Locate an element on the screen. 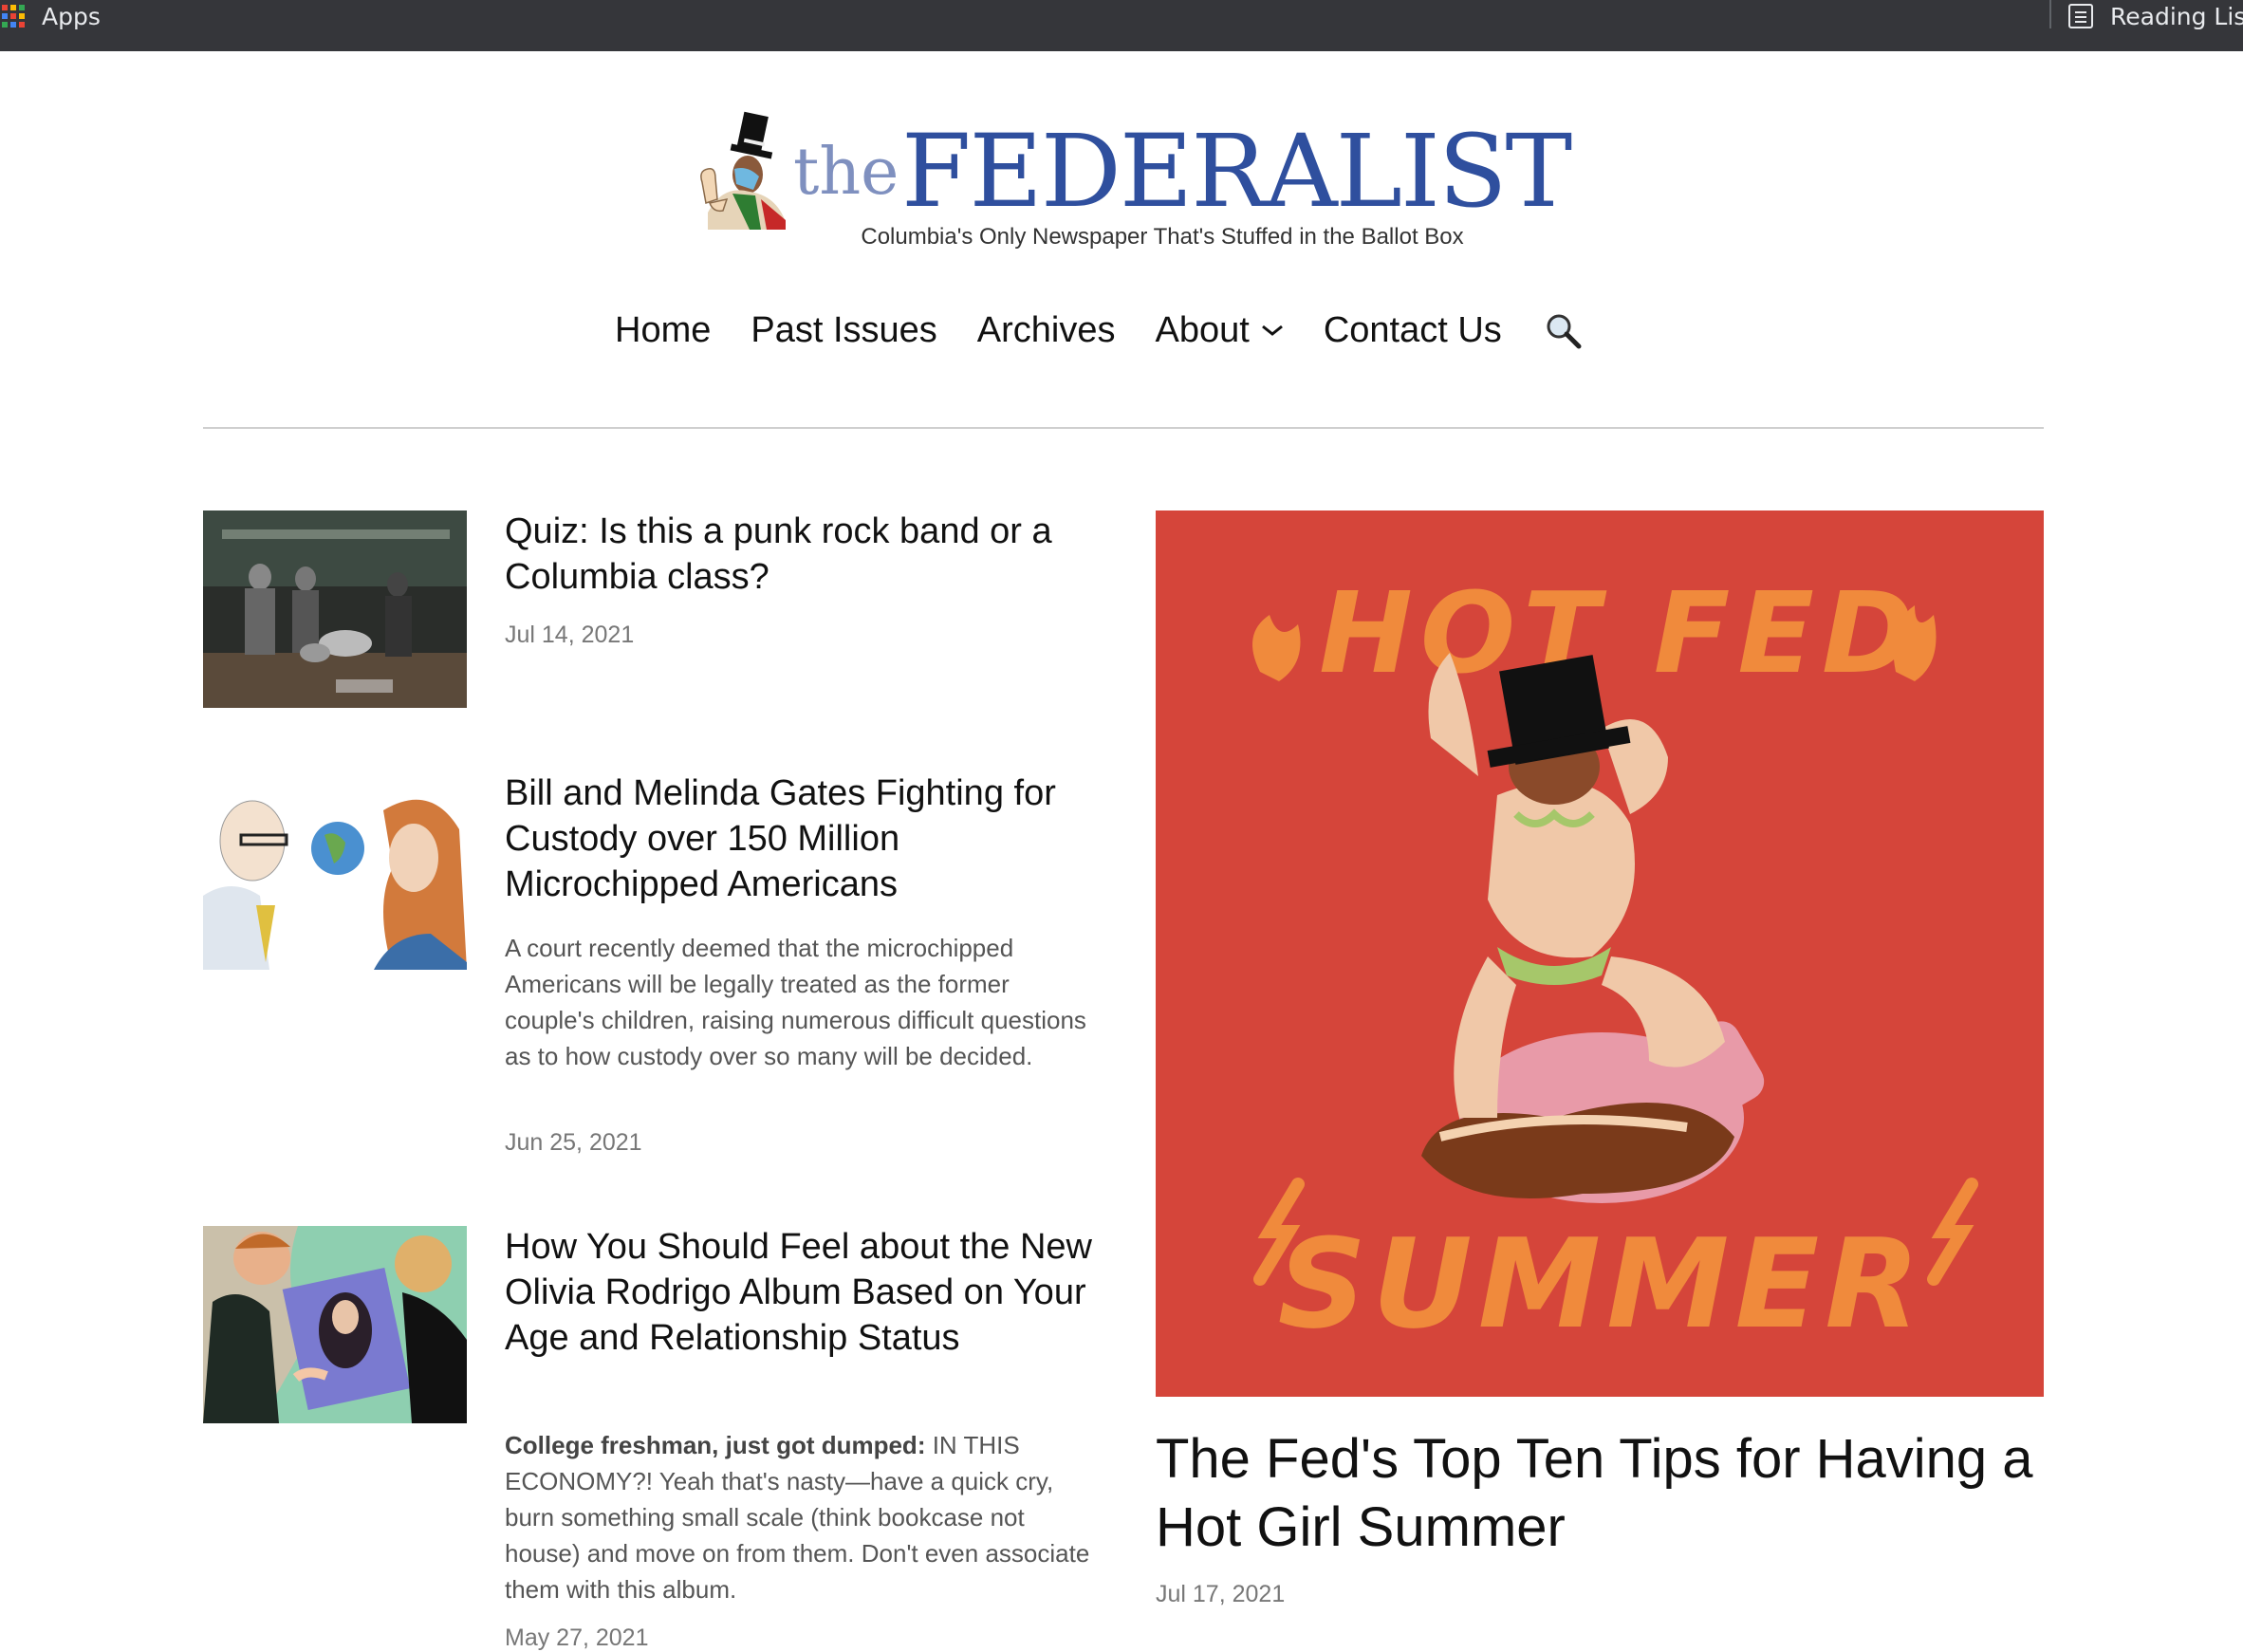 The image size is (2243, 1652). nav-archives: Archives is located at coordinates (1046, 330).